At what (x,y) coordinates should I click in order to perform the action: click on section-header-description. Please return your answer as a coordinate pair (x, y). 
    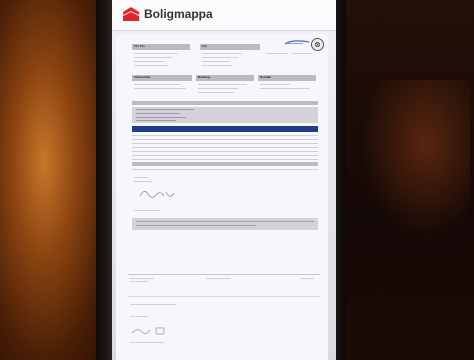
    Looking at the image, I should click on (225, 103).